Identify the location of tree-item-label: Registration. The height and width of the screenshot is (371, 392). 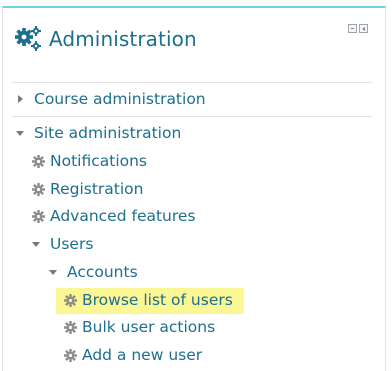
(97, 189).